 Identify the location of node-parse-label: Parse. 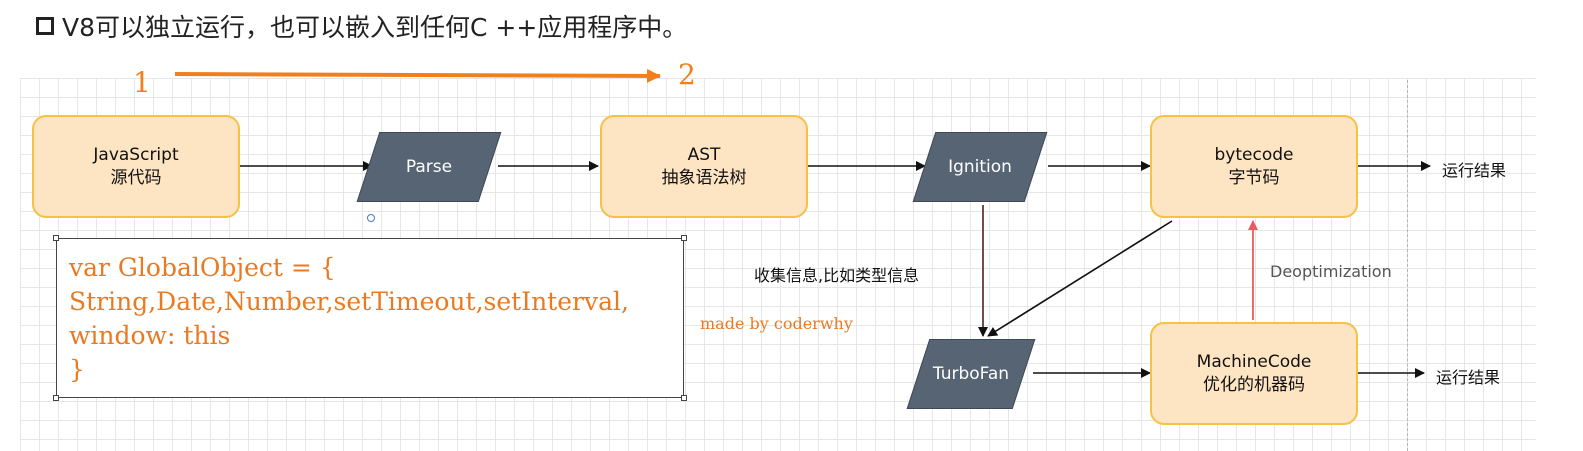
(429, 167).